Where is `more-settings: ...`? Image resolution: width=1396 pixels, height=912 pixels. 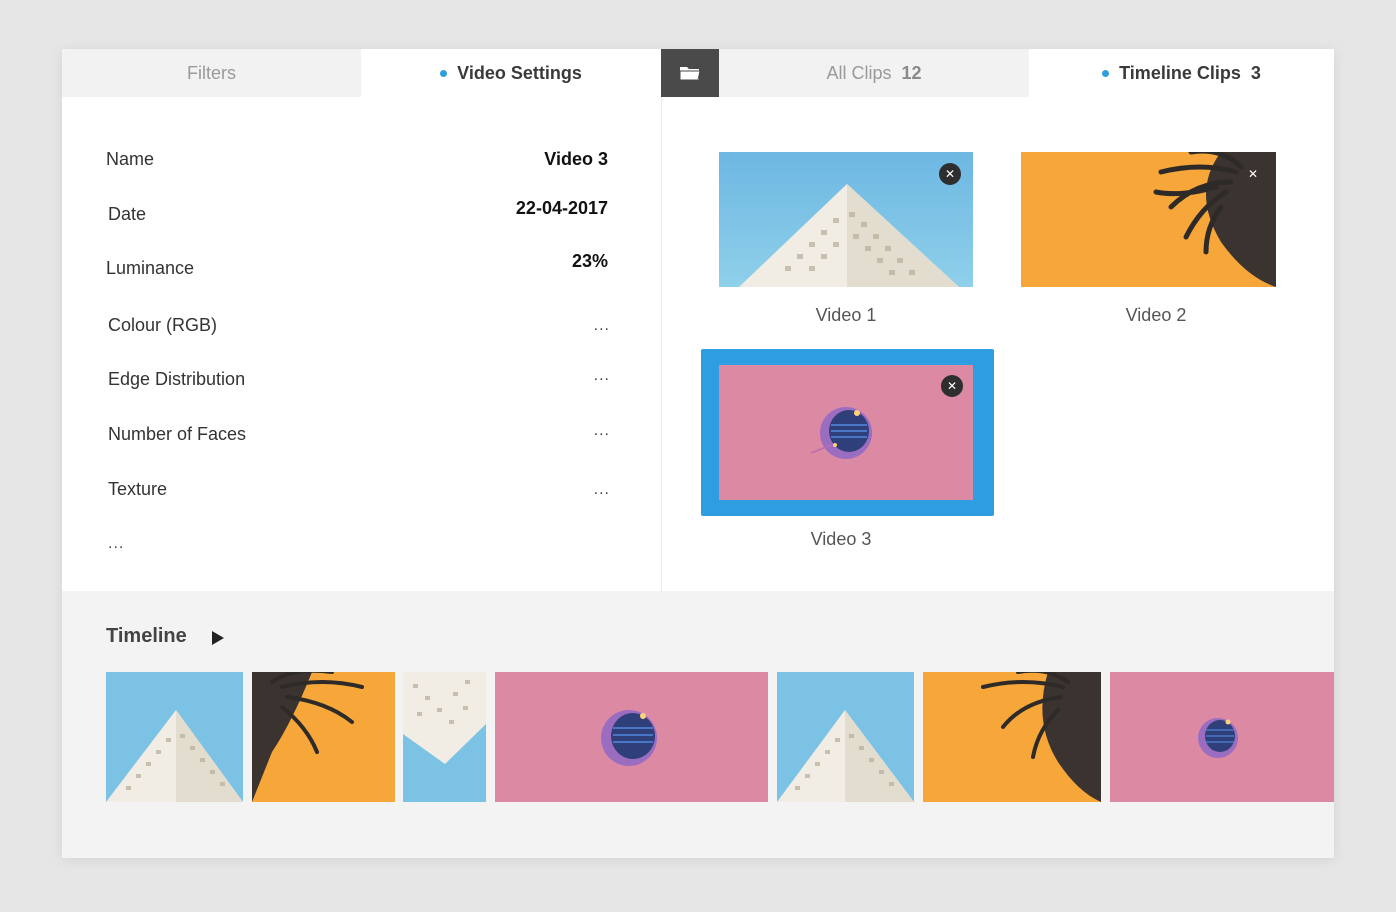 more-settings: ... is located at coordinates (128, 544).